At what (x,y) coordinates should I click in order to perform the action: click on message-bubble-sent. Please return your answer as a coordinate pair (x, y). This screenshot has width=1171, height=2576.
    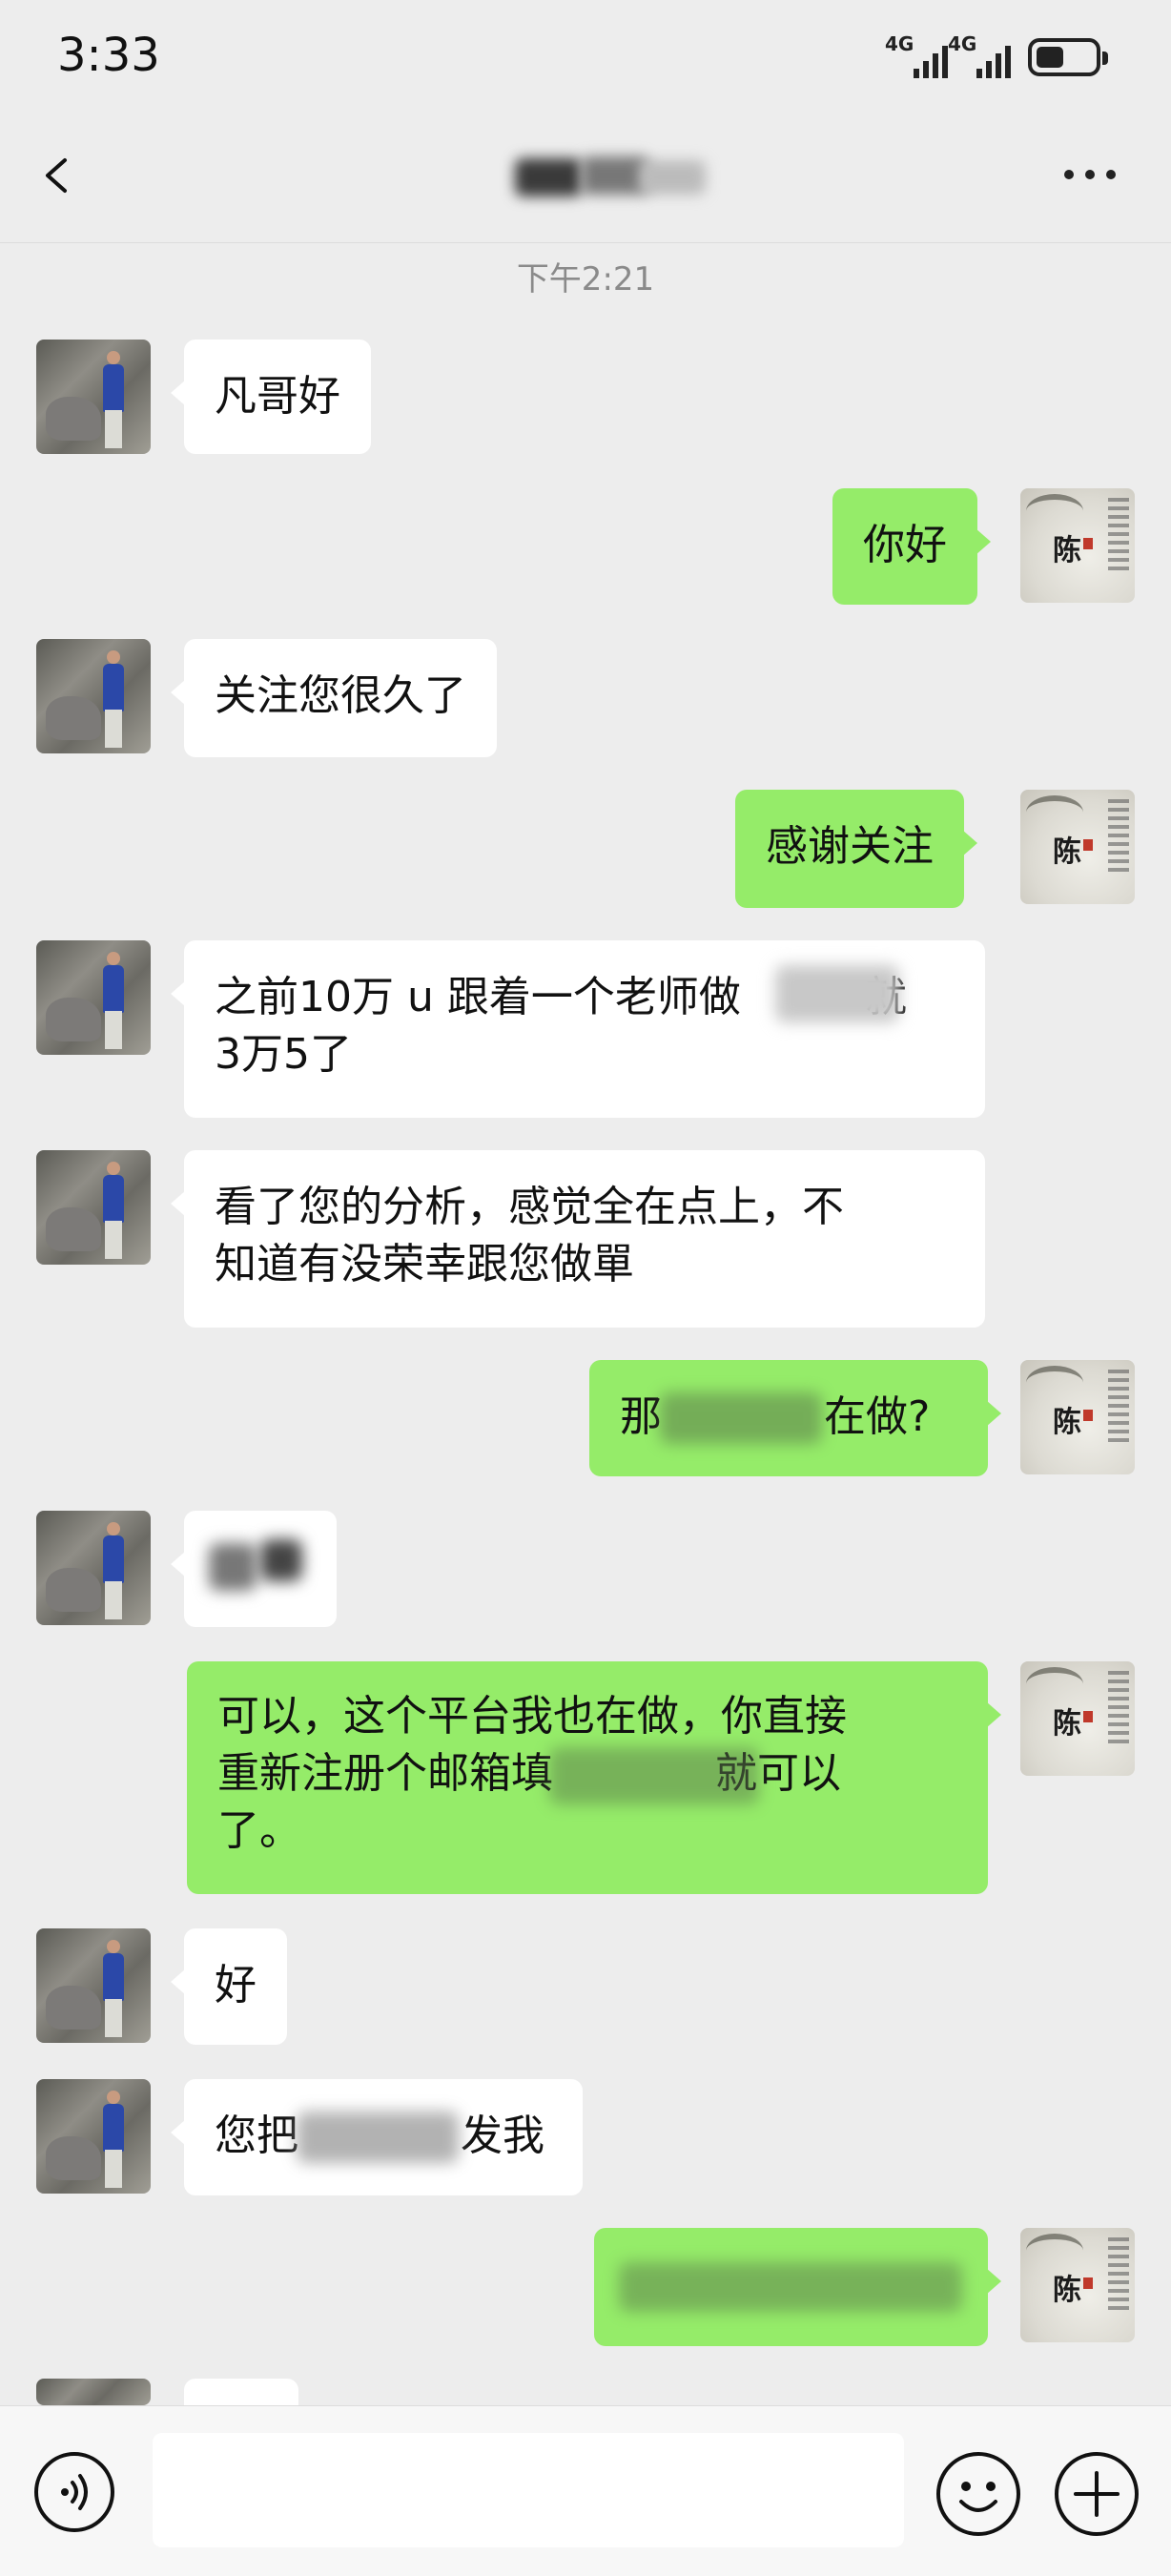
    Looking at the image, I should click on (797, 2287).